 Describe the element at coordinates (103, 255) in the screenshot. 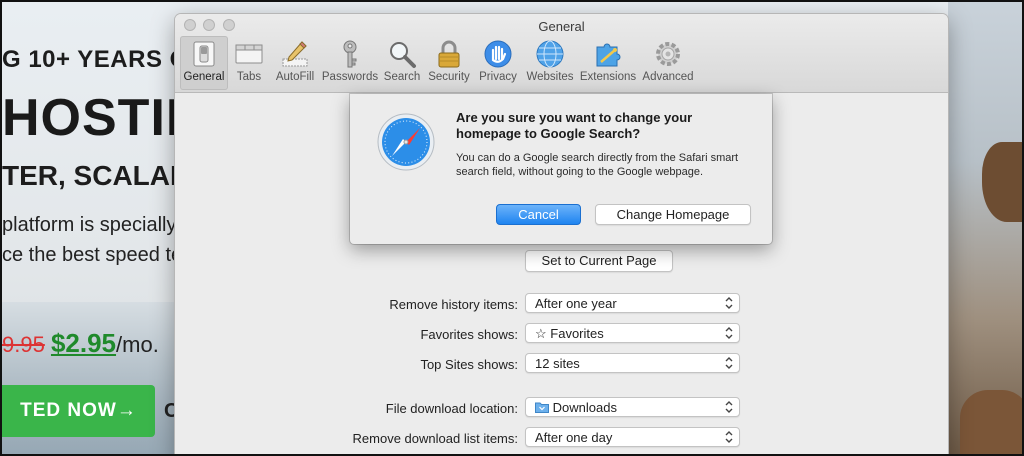

I see `hero-description-line2: ce the best speed tech` at that location.